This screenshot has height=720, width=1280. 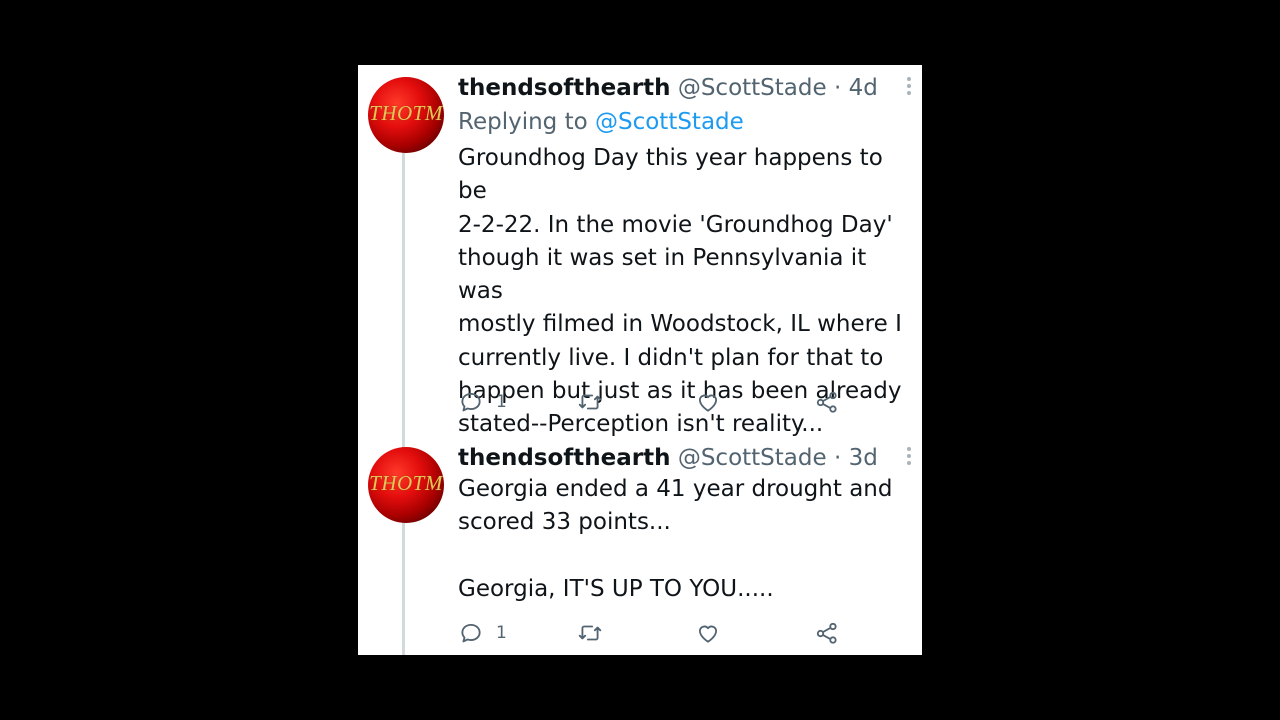 What do you see at coordinates (523, 122) in the screenshot?
I see `replying-to-label: Replying to` at bounding box center [523, 122].